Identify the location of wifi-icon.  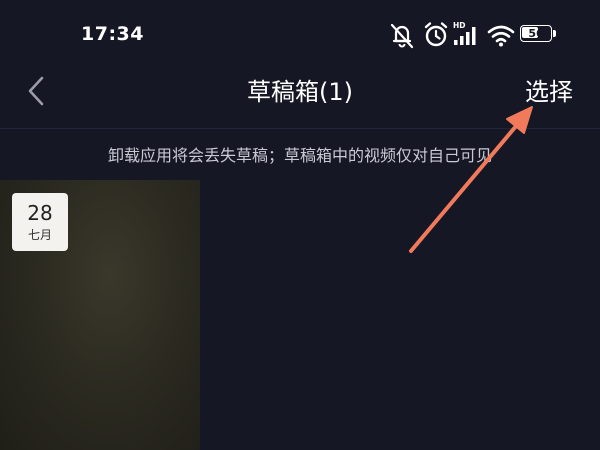
(501, 35).